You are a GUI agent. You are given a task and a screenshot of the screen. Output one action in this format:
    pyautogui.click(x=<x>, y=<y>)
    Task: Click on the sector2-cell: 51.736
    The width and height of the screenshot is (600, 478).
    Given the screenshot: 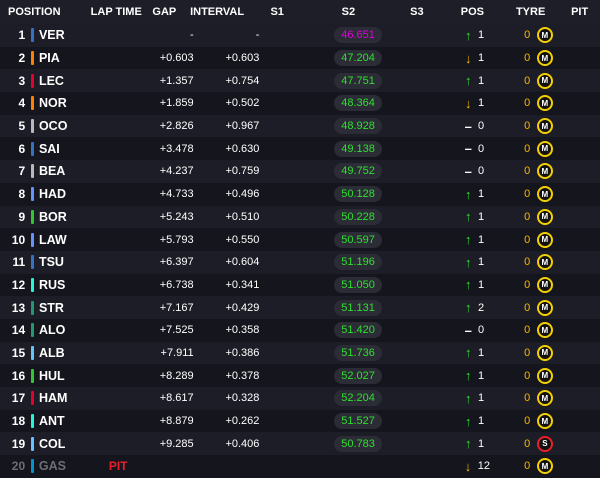 What is the action you would take?
    pyautogui.click(x=358, y=352)
    